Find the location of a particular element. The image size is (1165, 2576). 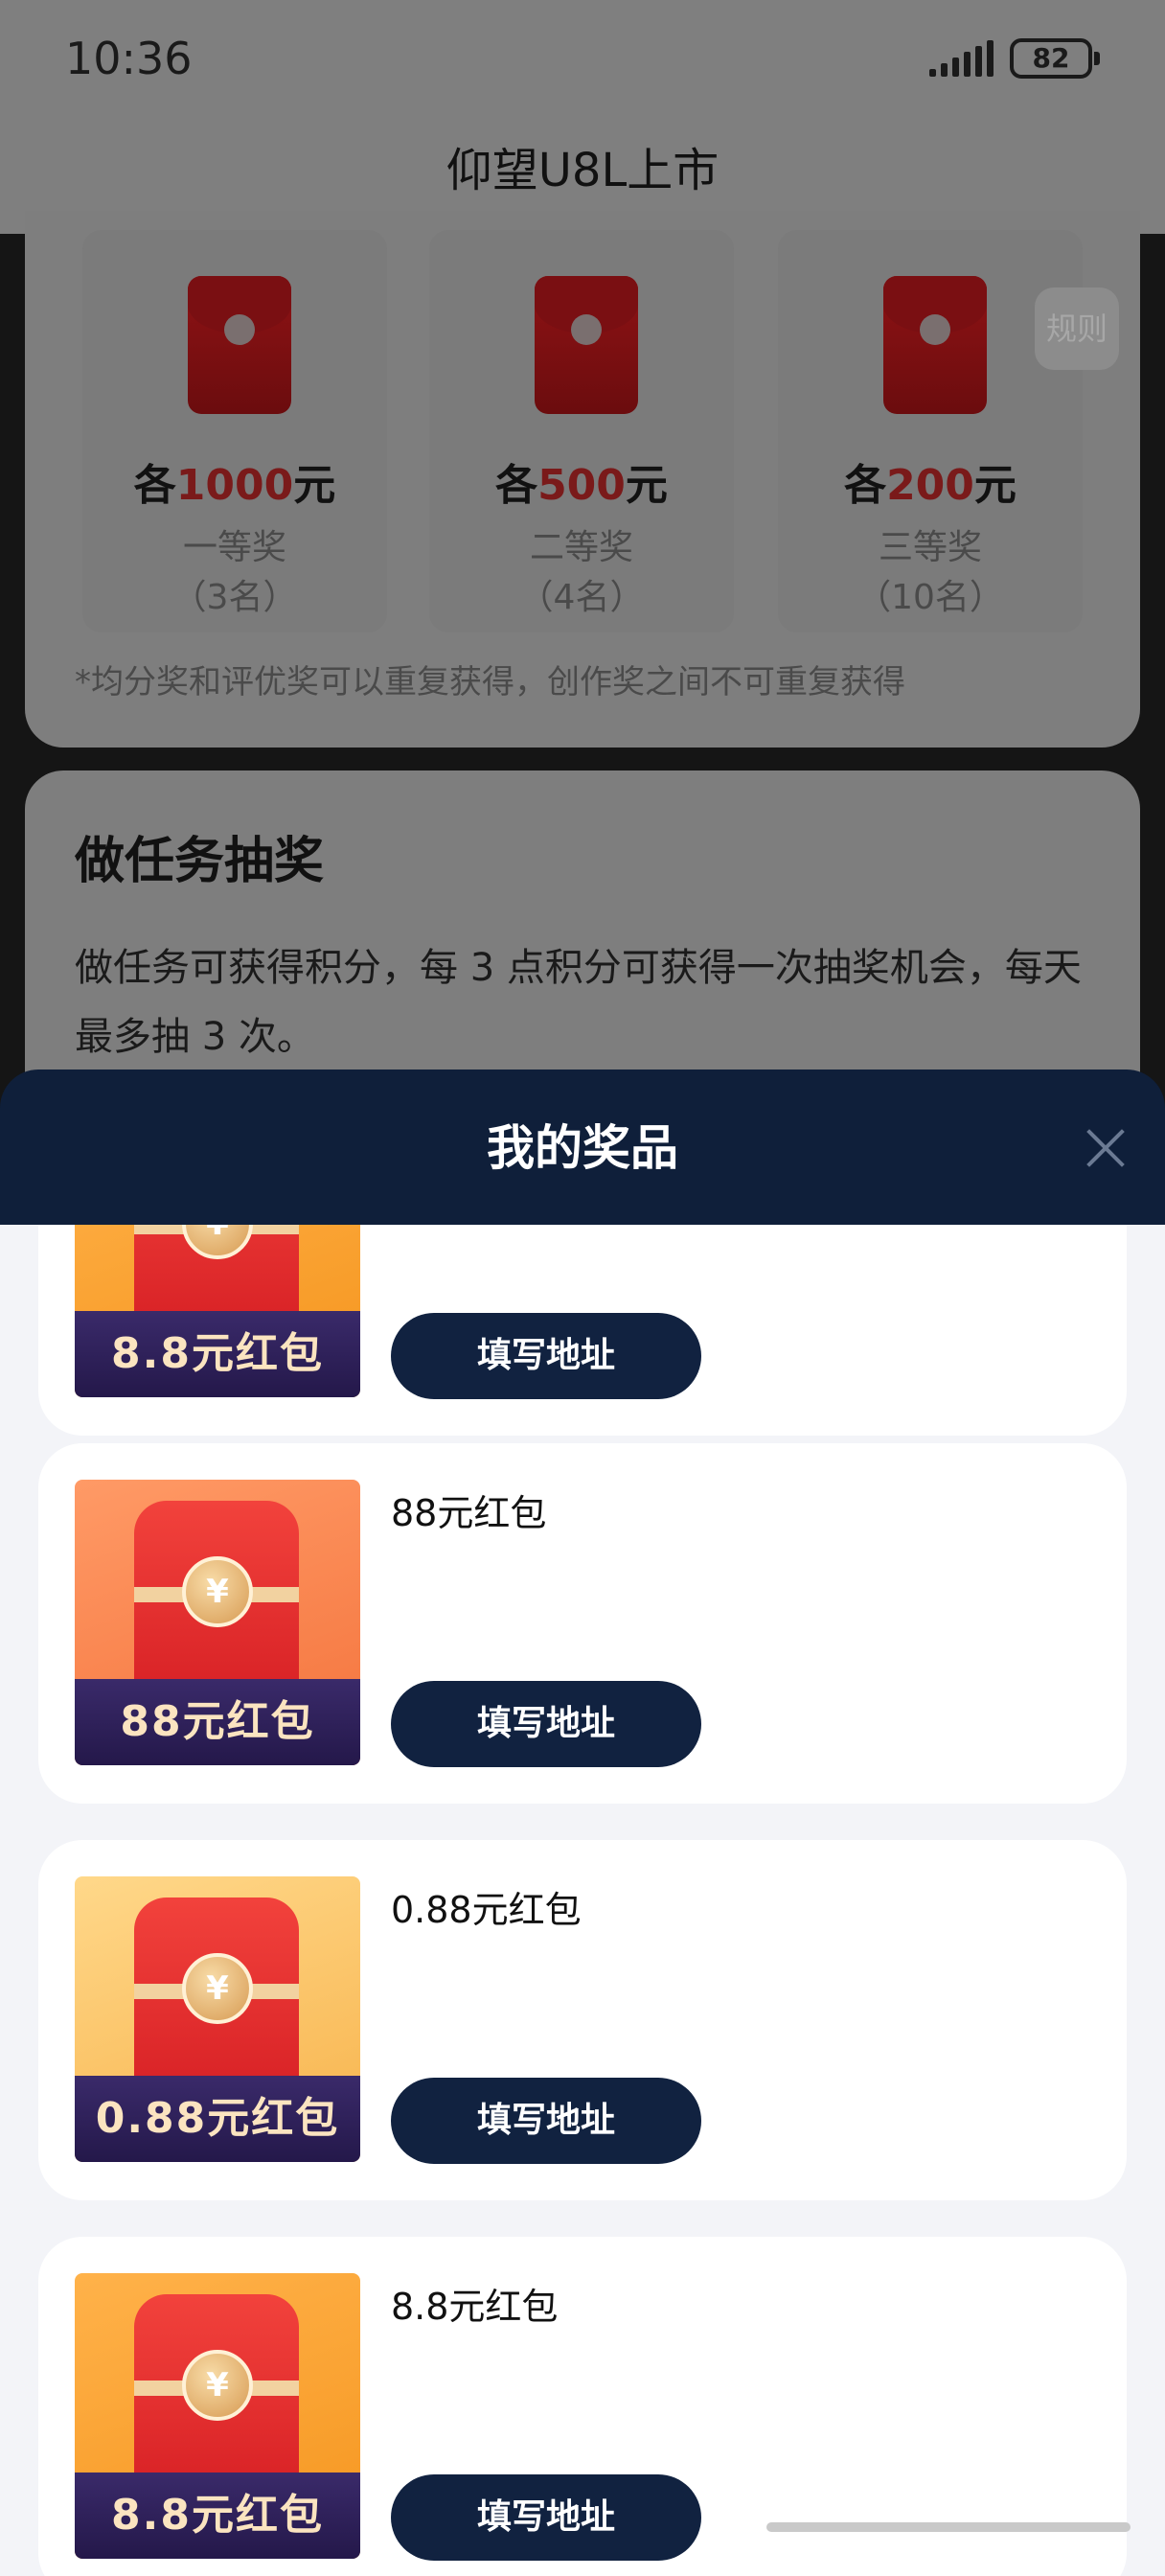

prize-item: ¥ 8.8元红包 填写地址 is located at coordinates (582, 1330).